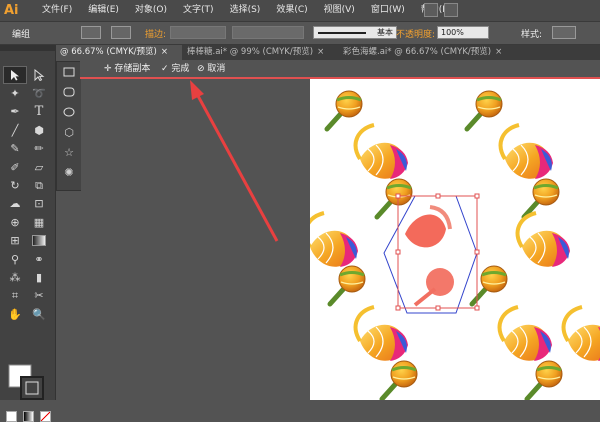 The image size is (600, 422). I want to click on menu-view: 视图(V), so click(339, 10).